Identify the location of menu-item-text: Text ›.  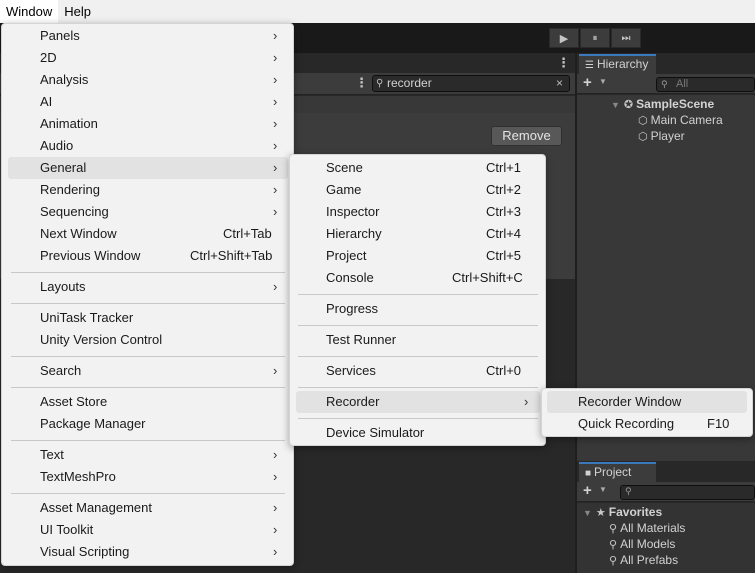
(148, 455).